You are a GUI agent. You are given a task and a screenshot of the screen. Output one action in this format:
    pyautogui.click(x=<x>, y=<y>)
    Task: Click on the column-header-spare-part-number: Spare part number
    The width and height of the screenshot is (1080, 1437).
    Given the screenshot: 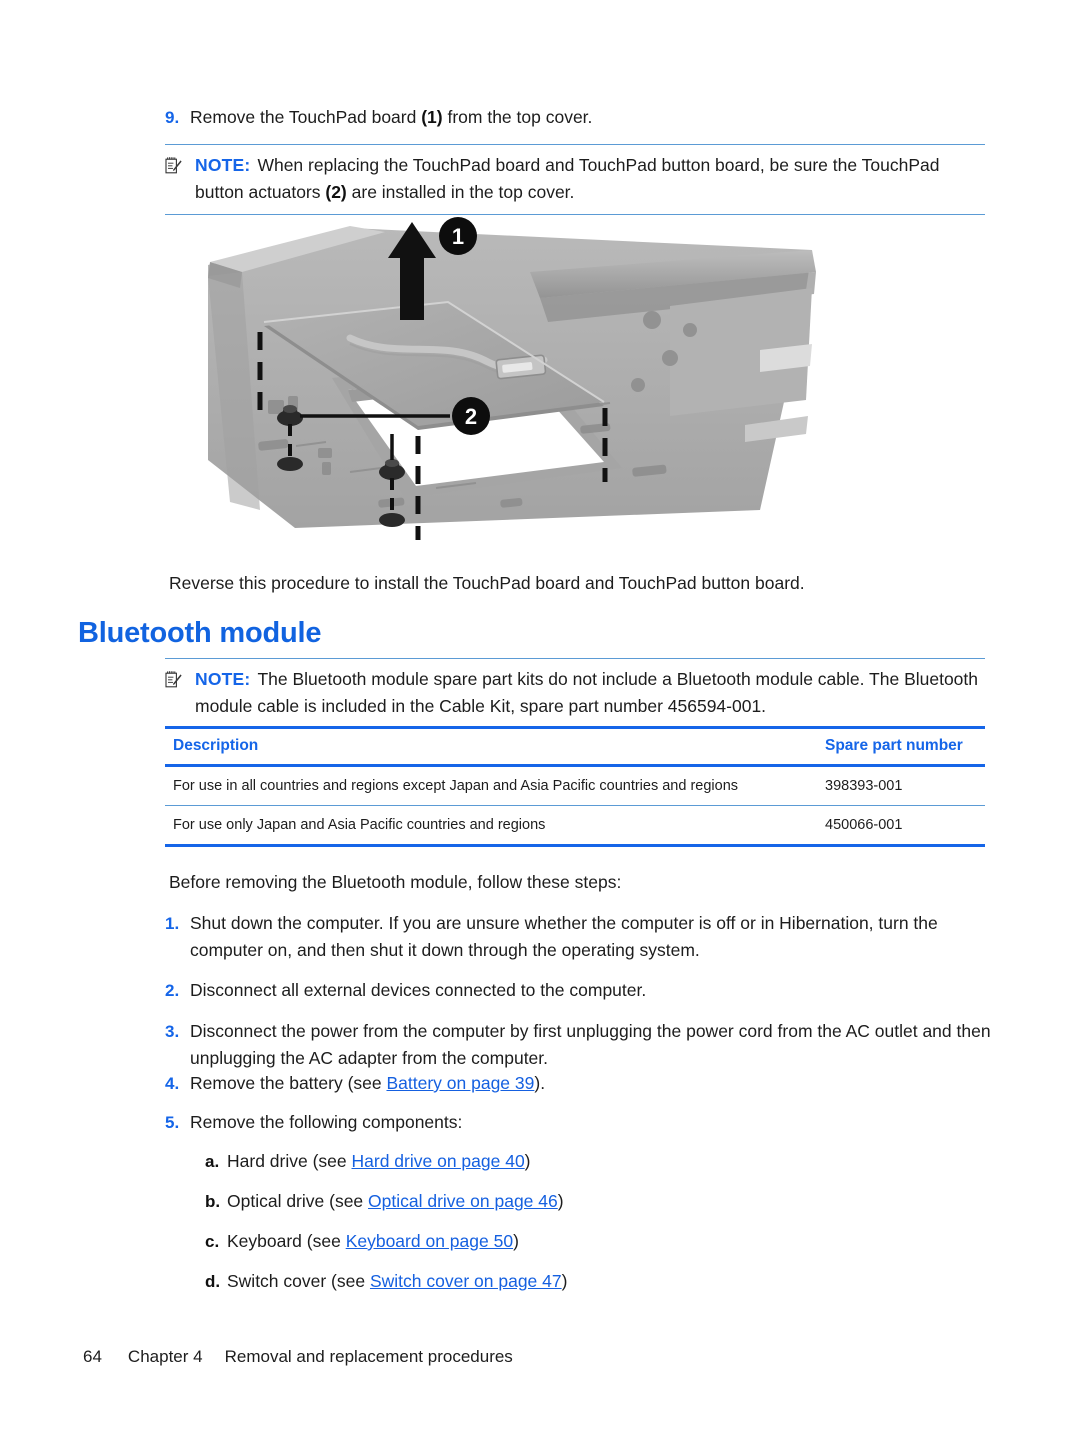 What is the action you would take?
    pyautogui.click(x=901, y=746)
    